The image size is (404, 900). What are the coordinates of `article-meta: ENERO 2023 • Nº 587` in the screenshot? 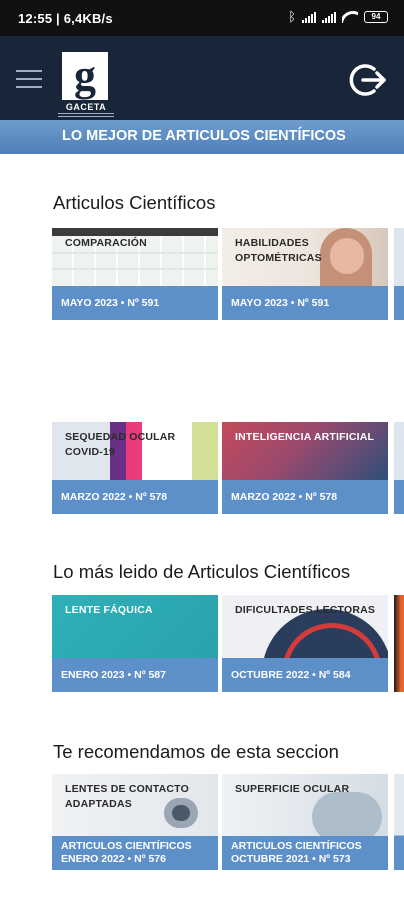 It's located at (135, 675).